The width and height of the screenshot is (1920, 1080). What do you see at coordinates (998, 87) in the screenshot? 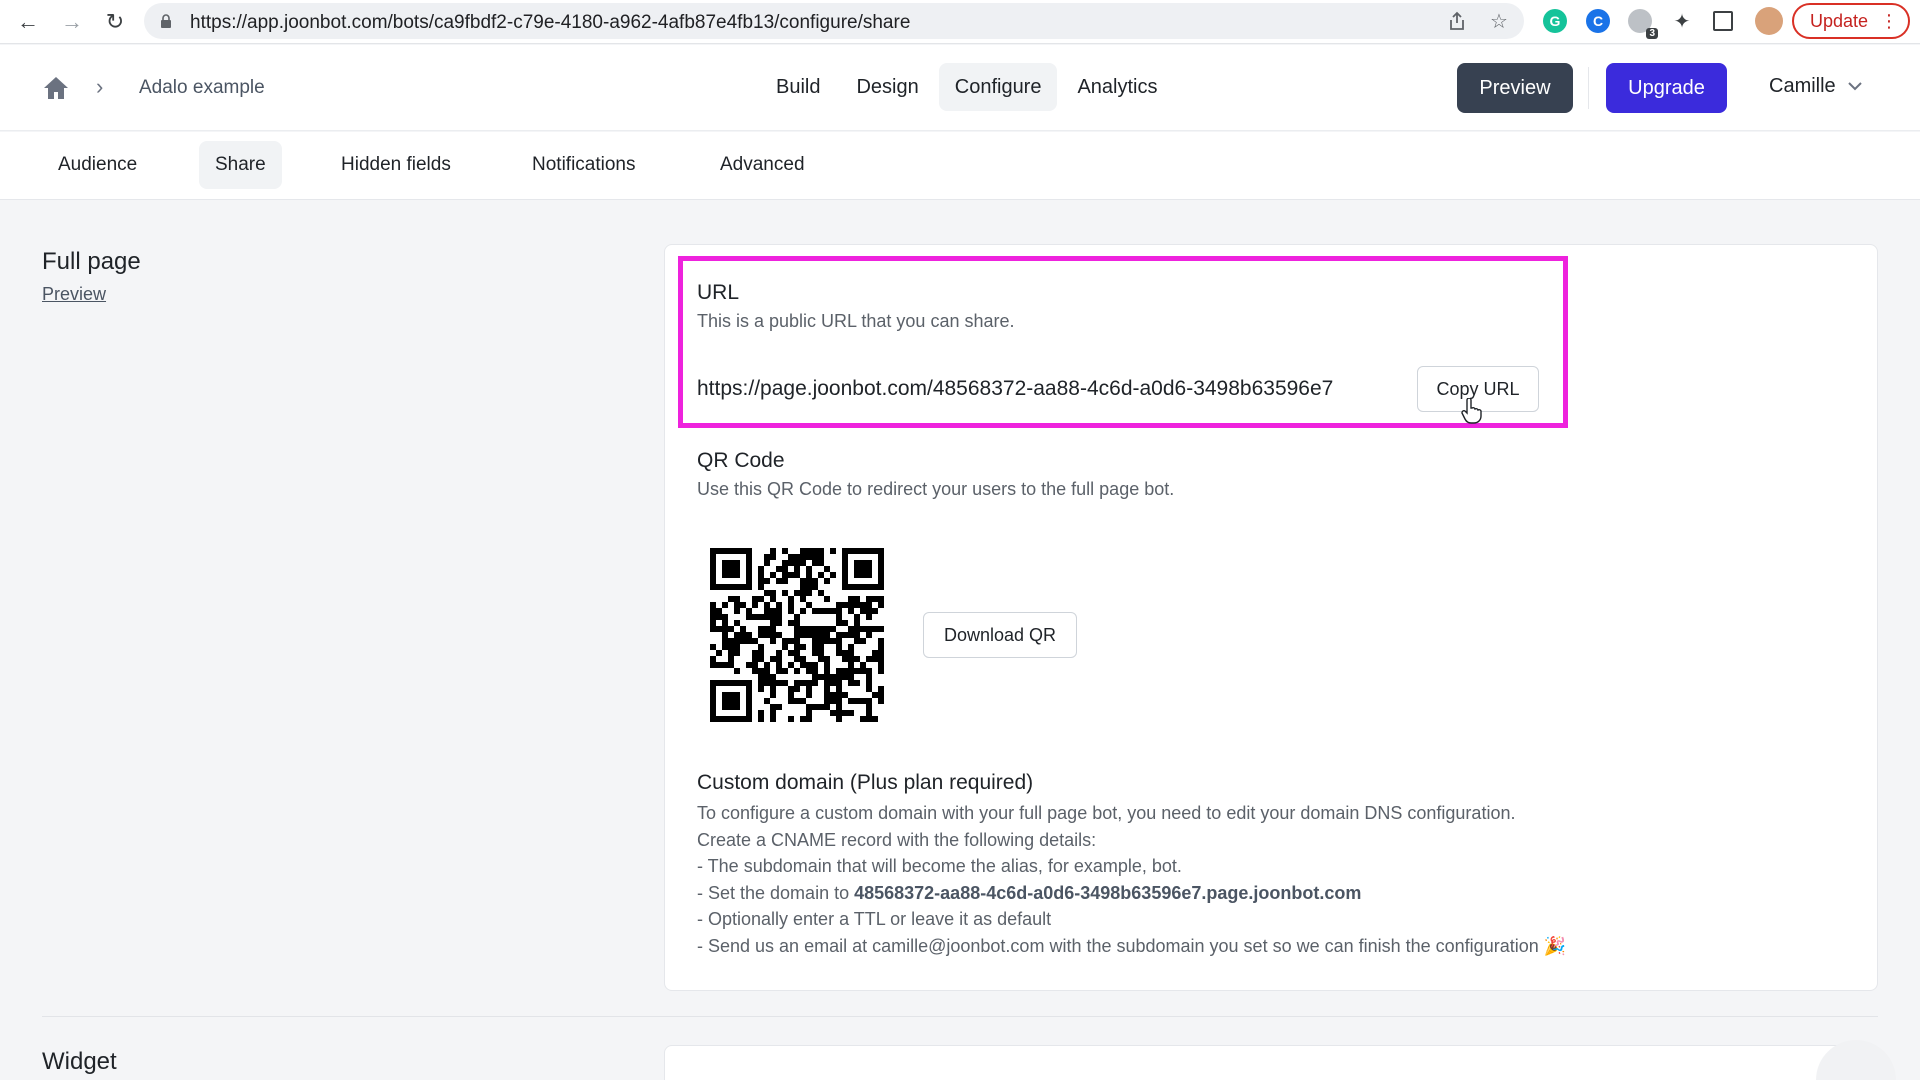
I see `tab-configure: Configure` at bounding box center [998, 87].